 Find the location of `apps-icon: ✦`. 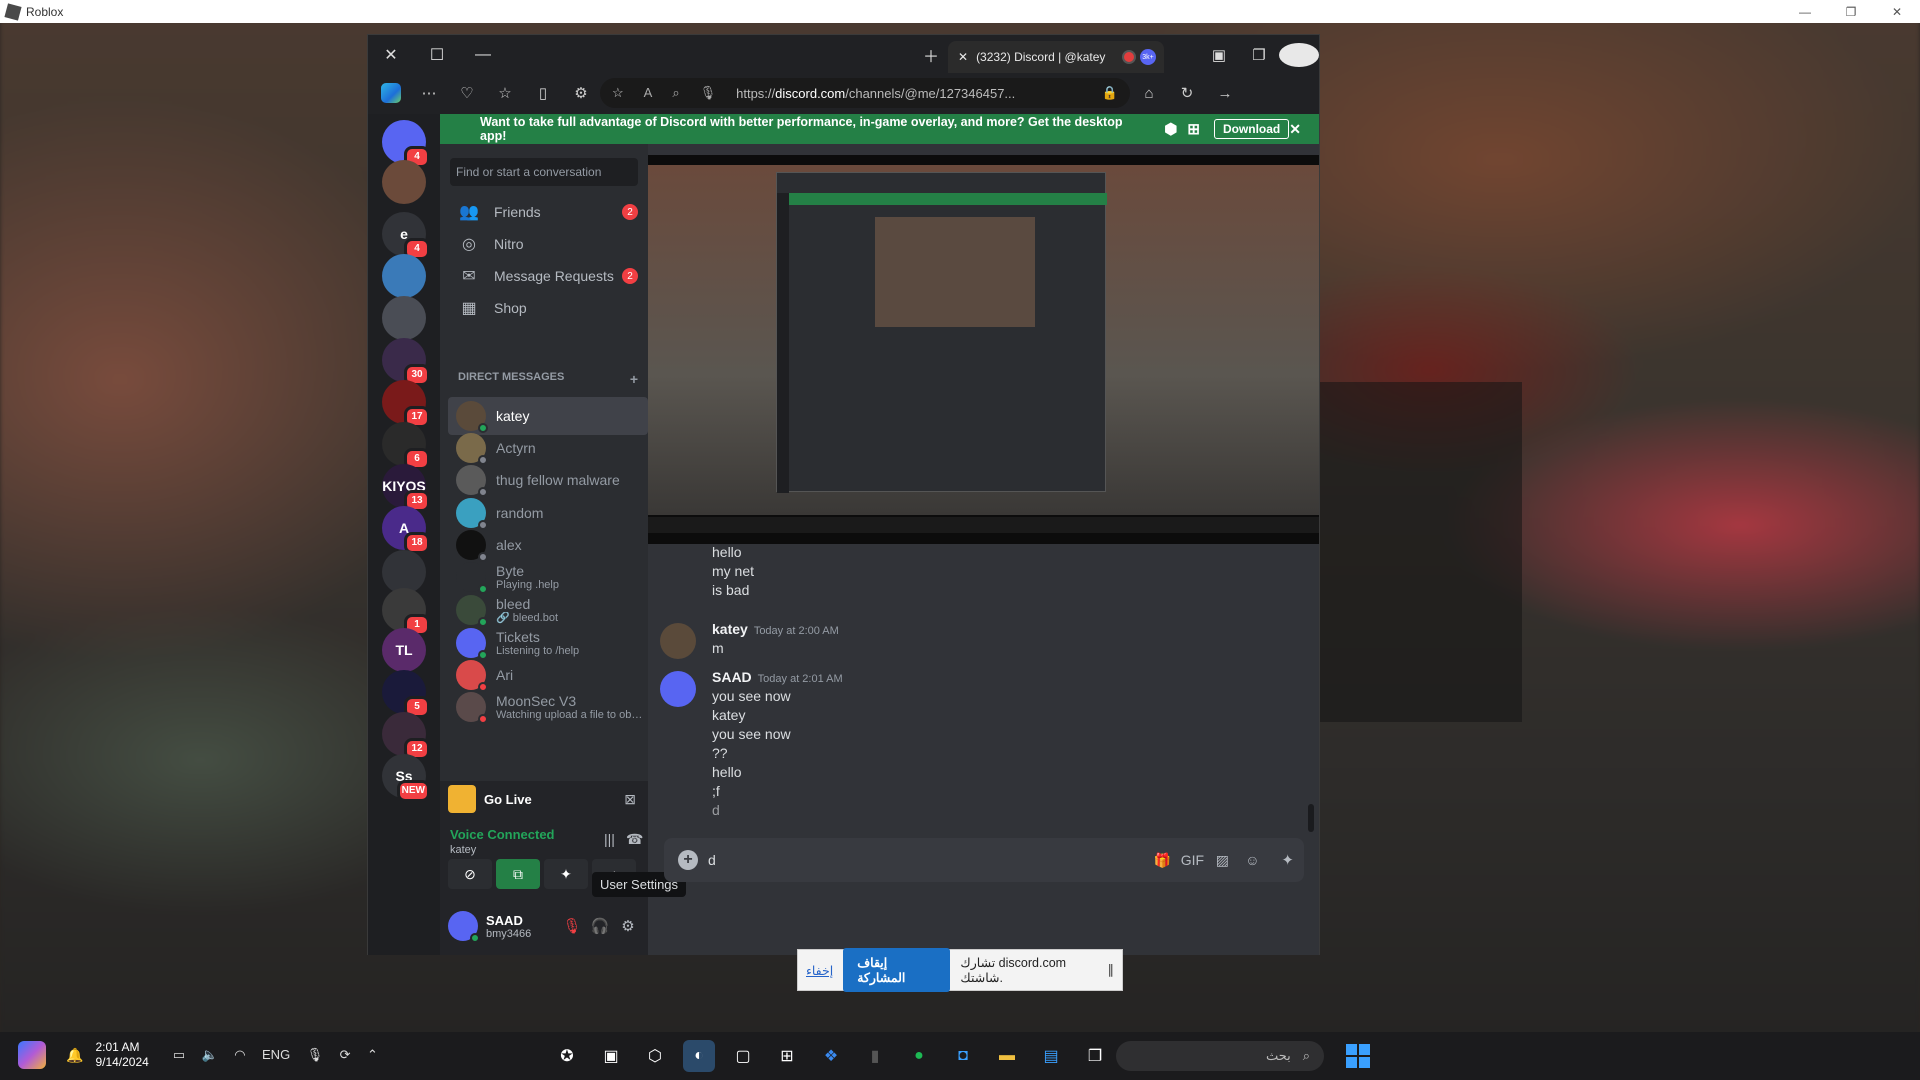

apps-icon: ✦ is located at coordinates (1287, 860).